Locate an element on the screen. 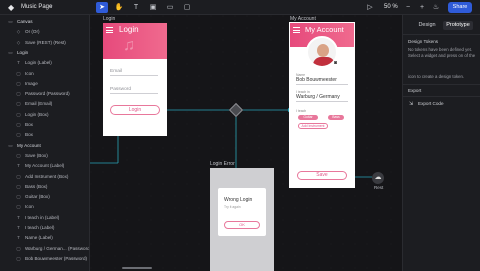 This screenshot has width=480, height=271. minus-icon: − is located at coordinates (408, 7).